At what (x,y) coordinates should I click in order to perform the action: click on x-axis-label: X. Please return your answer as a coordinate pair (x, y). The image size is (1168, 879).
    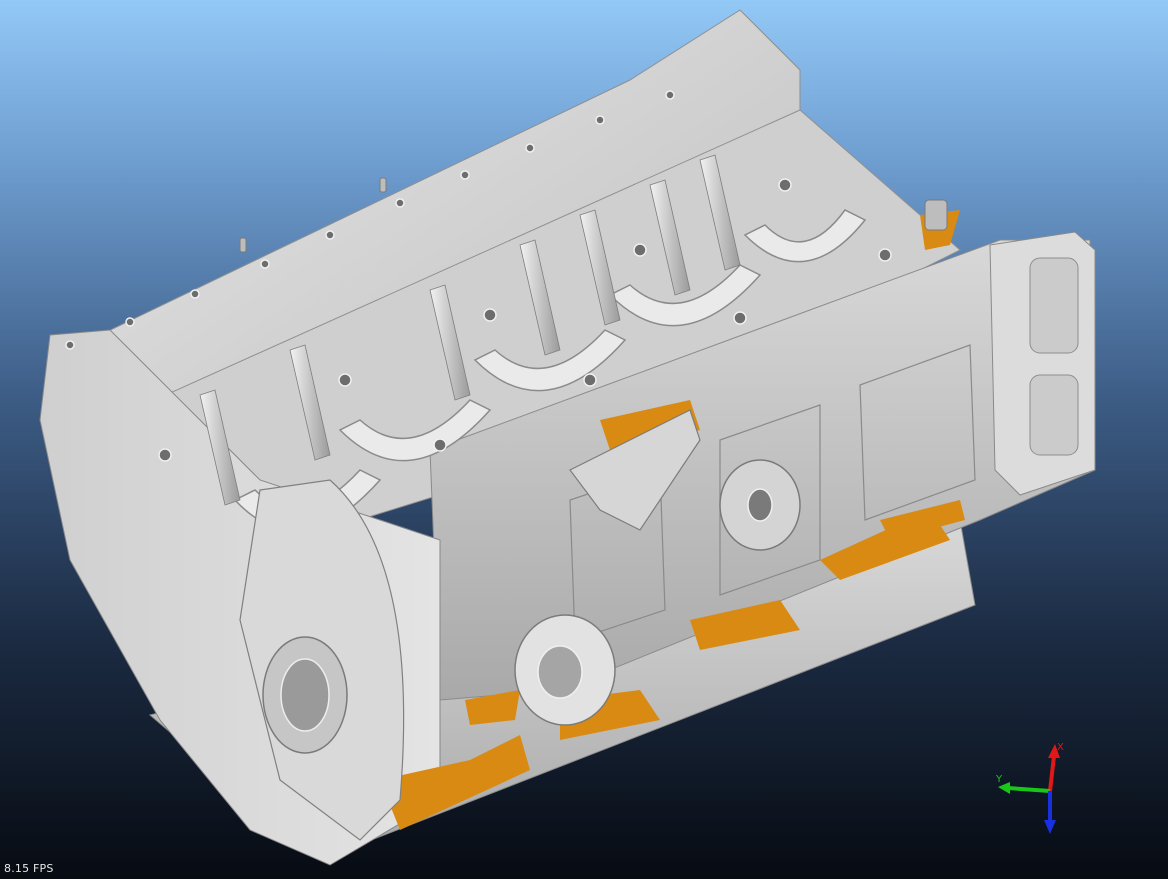
    Looking at the image, I should click on (1060, 747).